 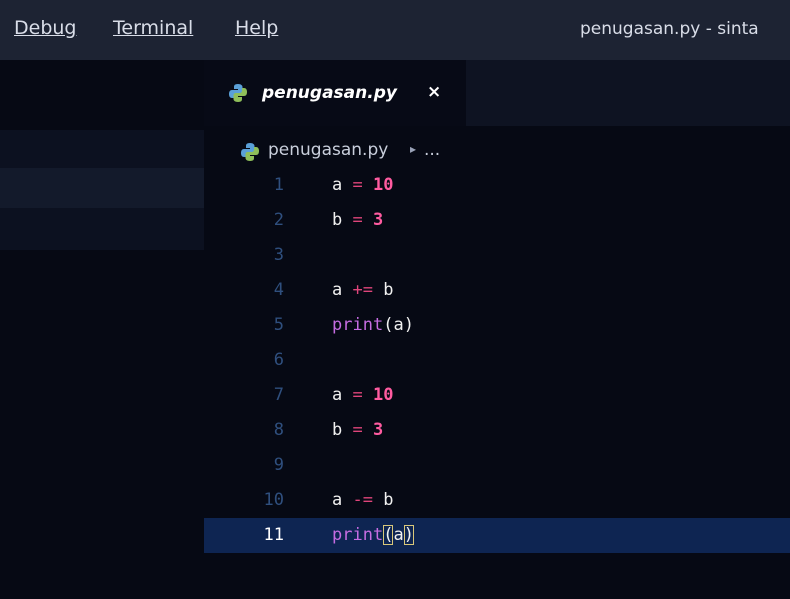 I want to click on code-line: 6, so click(x=497, y=360).